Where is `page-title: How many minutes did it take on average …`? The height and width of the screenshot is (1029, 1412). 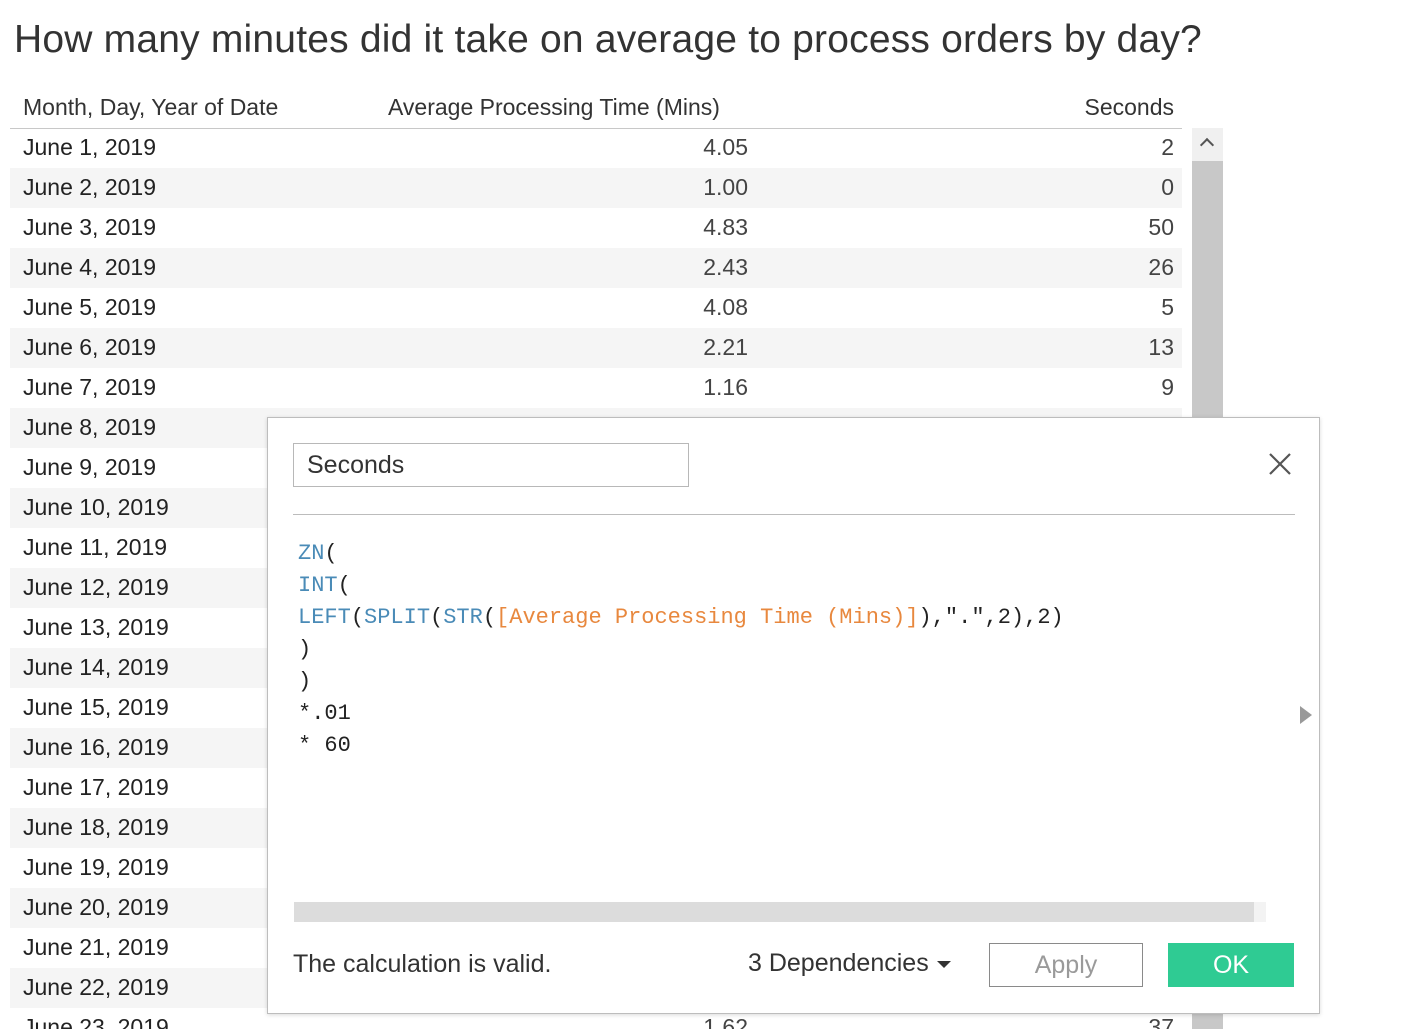
page-title: How many minutes did it take on average … is located at coordinates (608, 39).